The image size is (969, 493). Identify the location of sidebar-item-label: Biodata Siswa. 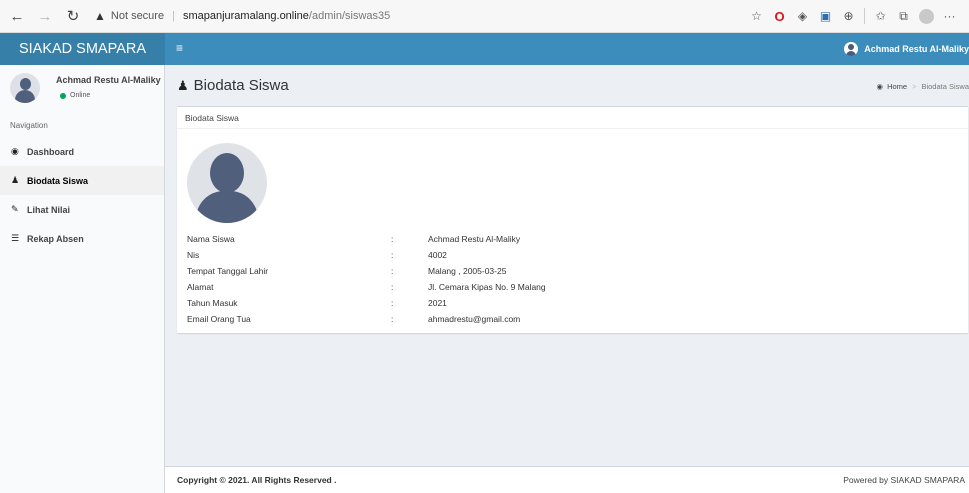
(58, 180).